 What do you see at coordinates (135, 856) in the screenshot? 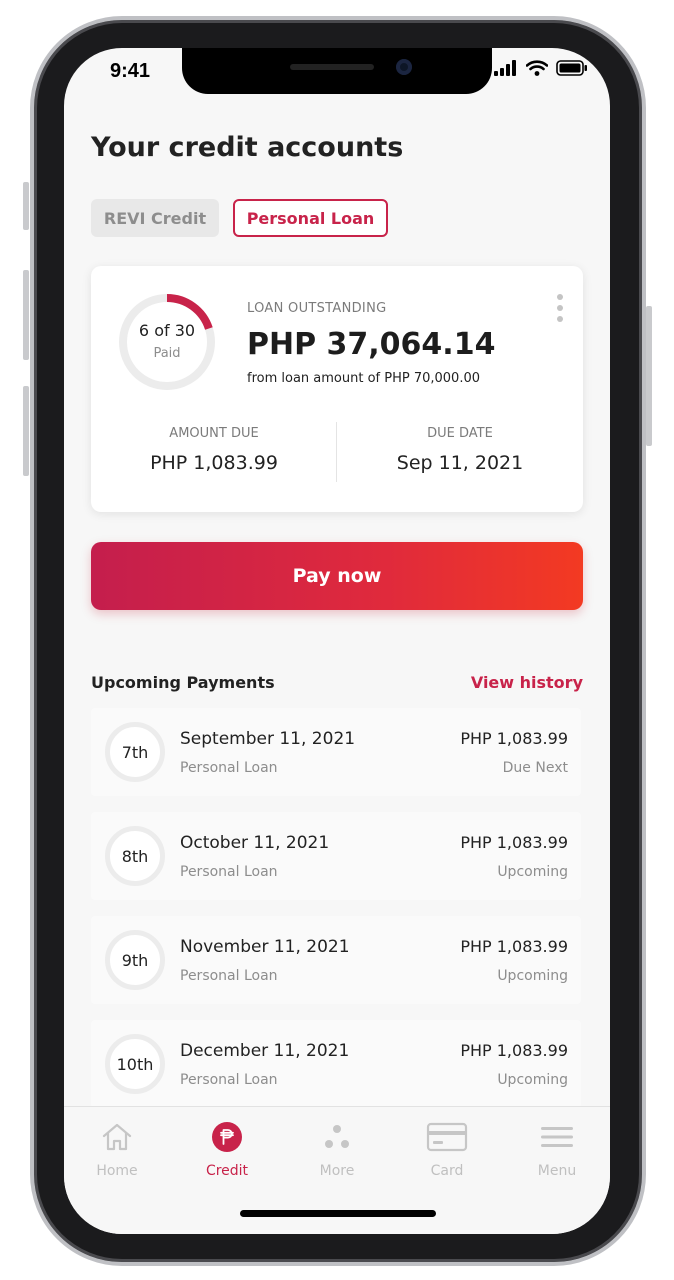
I see `installment-number: 8th` at bounding box center [135, 856].